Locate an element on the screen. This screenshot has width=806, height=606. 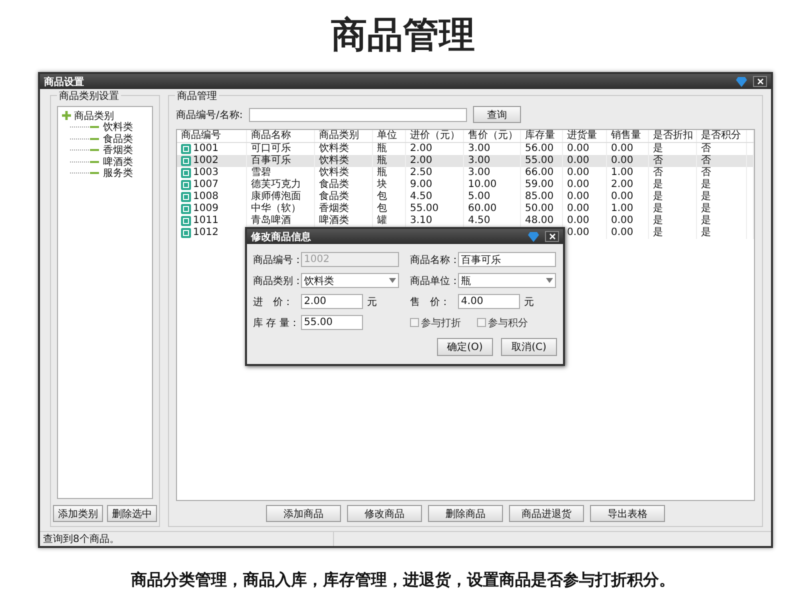
close-icon is located at coordinates (760, 81).